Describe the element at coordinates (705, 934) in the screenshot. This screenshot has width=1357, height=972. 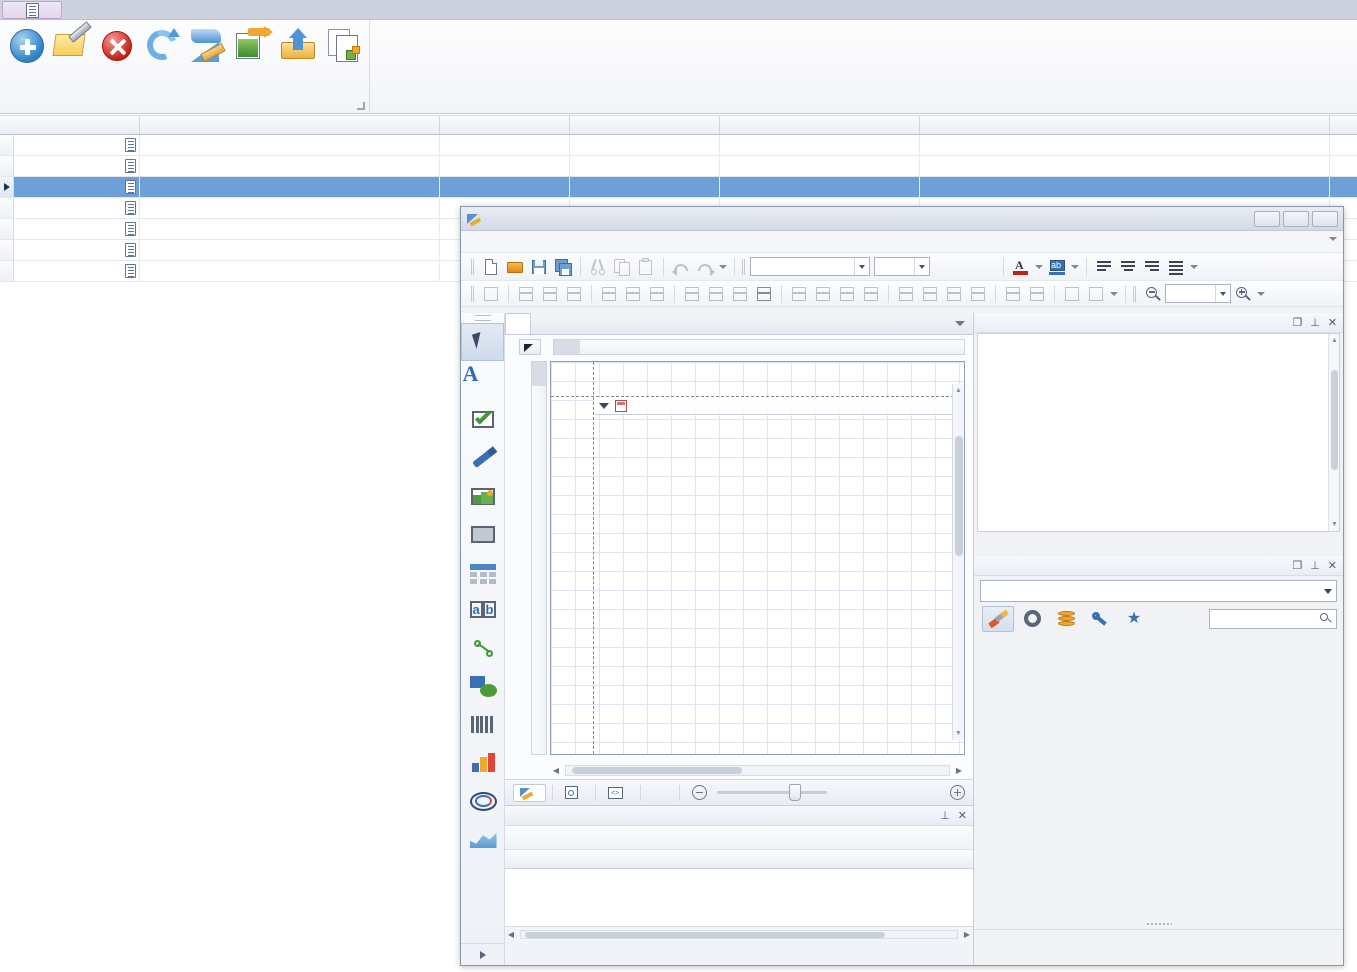
I see `gs-hscroll-thumb` at that location.